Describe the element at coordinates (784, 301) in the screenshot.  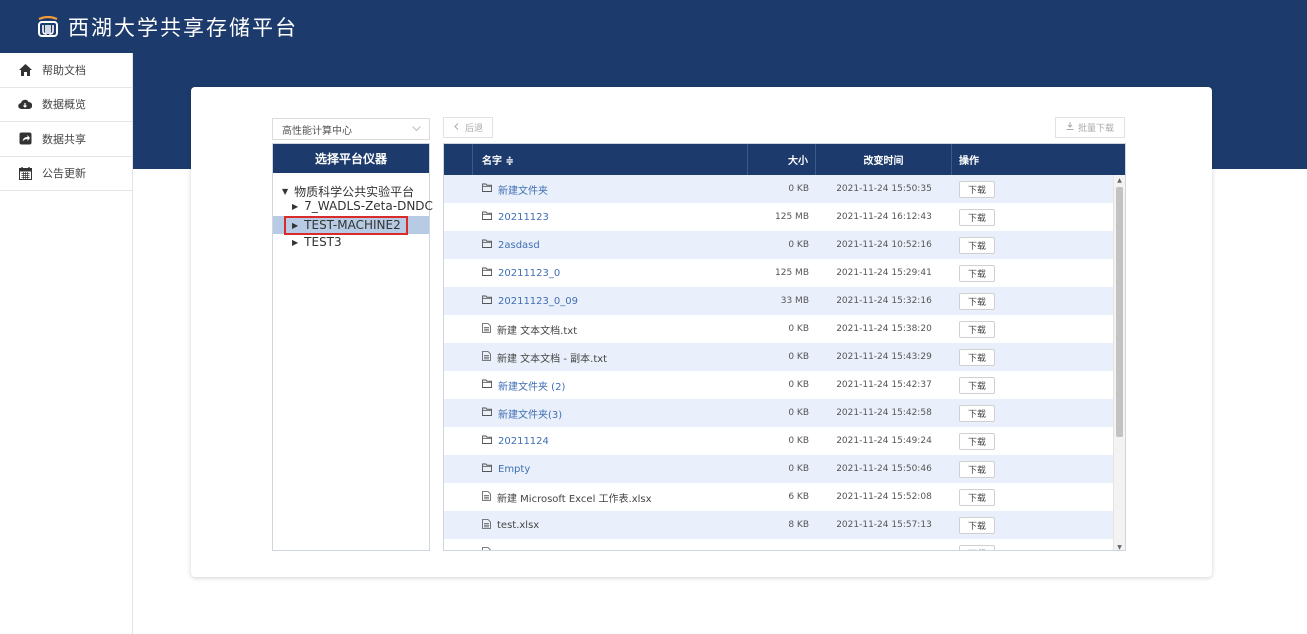
I see `table-row: 20211123_0_09 33 MB 2021-11-24 15:32:16 下载` at that location.